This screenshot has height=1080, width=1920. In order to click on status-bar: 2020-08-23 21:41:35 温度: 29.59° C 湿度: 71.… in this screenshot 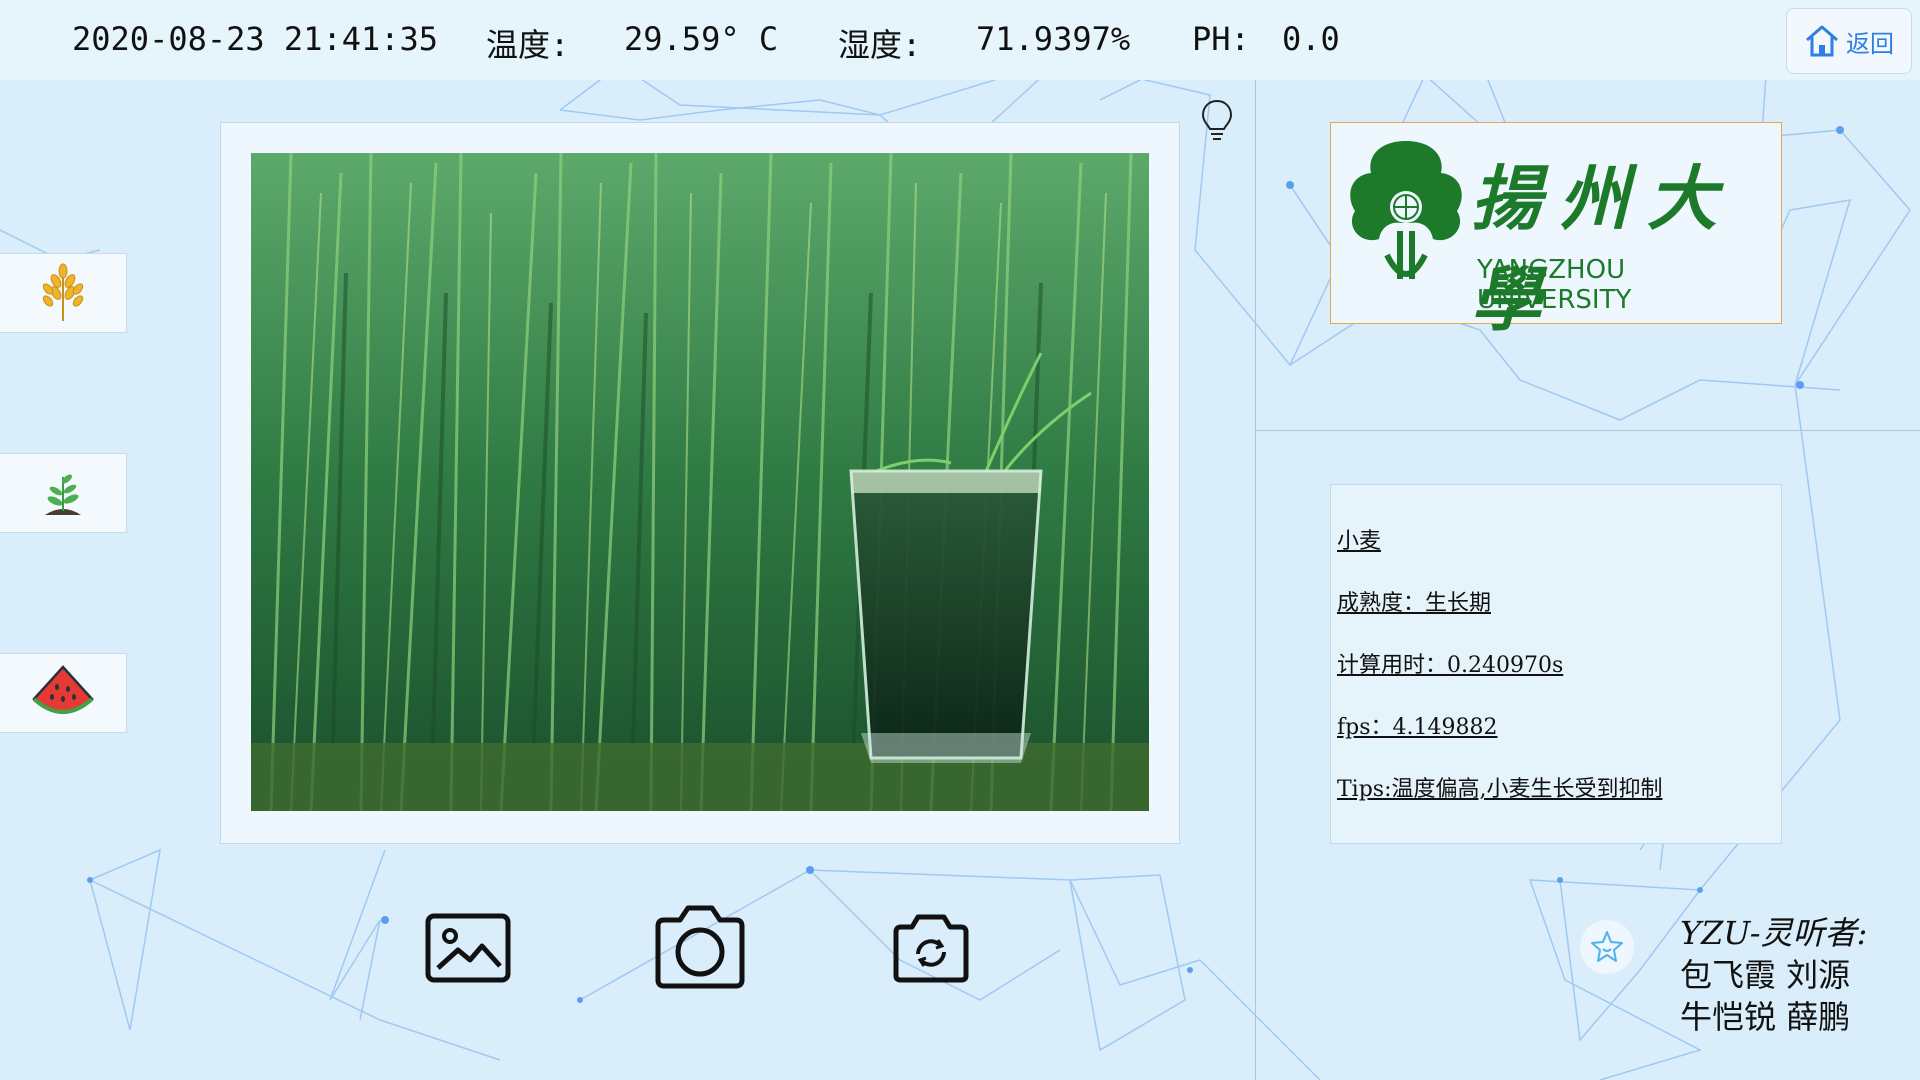, I will do `click(960, 40)`.